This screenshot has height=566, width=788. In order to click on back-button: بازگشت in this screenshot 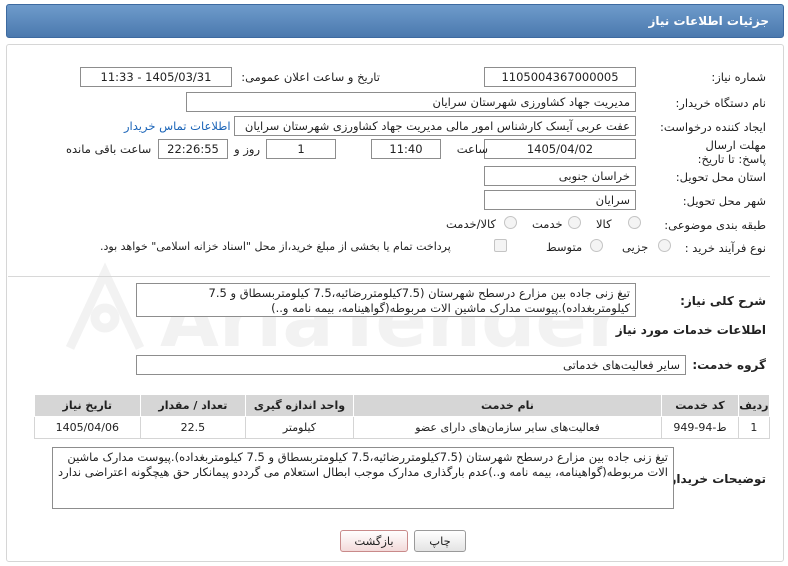, I will do `click(374, 541)`.